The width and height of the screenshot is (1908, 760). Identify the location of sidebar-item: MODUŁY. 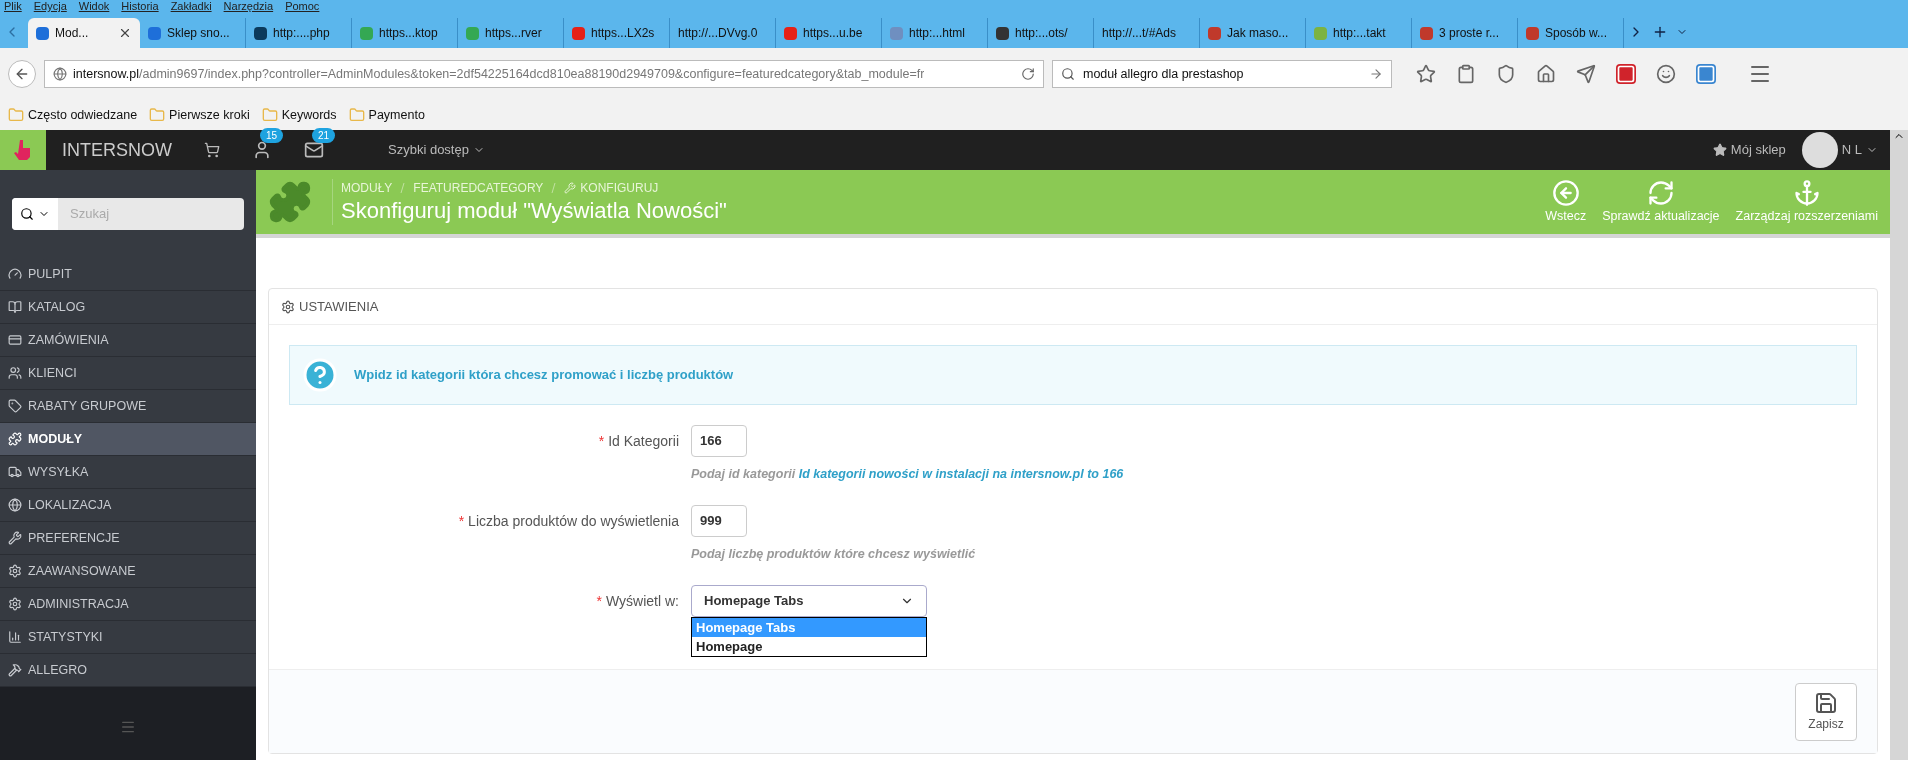
(128, 439).